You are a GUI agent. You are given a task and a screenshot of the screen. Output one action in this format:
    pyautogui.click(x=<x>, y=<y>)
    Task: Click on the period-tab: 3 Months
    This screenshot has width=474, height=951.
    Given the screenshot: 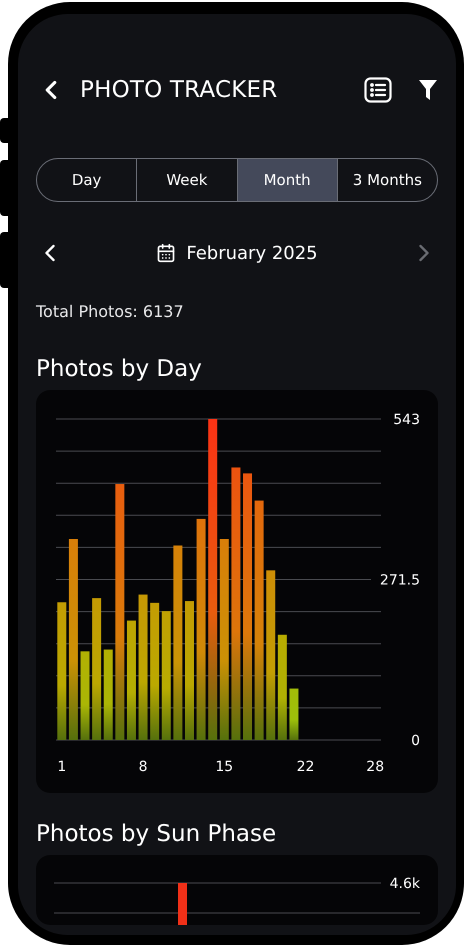 What is the action you would take?
    pyautogui.click(x=386, y=180)
    